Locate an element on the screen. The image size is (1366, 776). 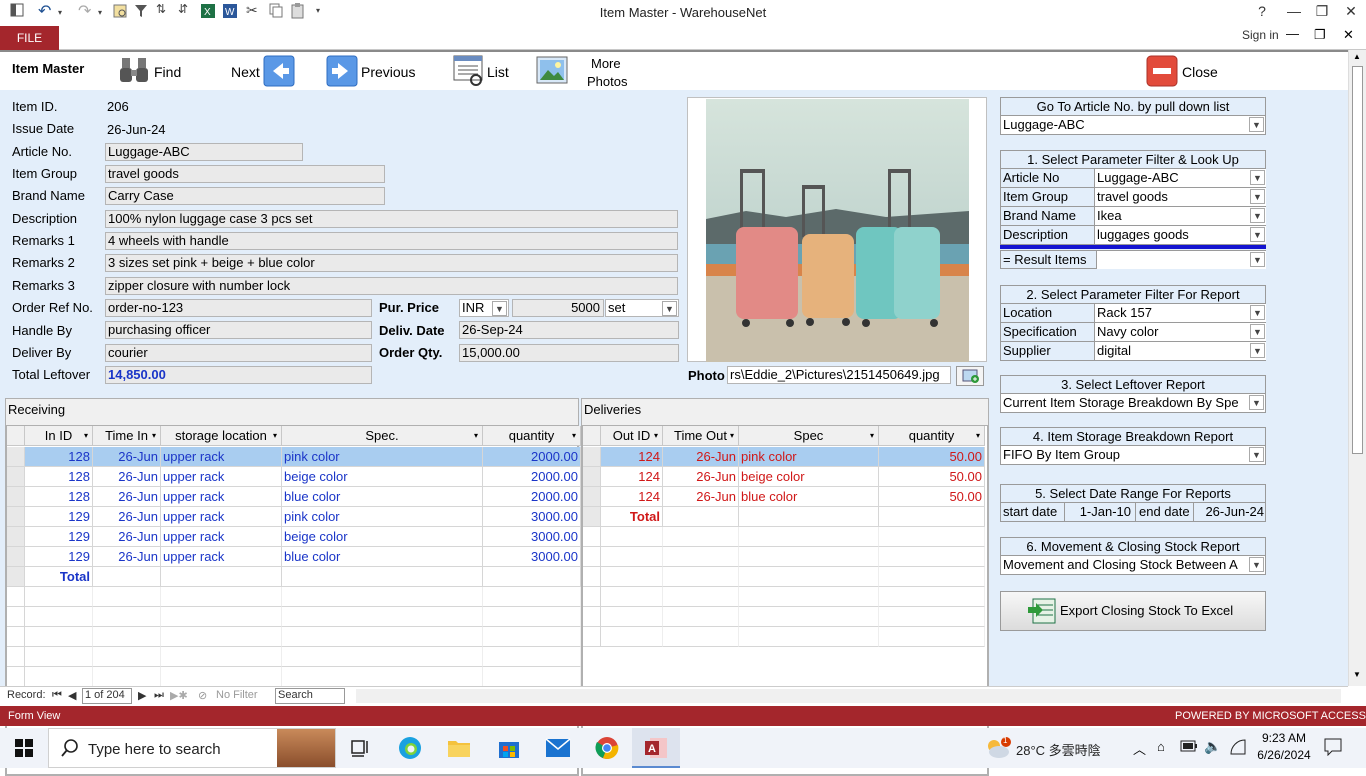
currency-dropdown-icon: ▼ is located at coordinates (499, 308).